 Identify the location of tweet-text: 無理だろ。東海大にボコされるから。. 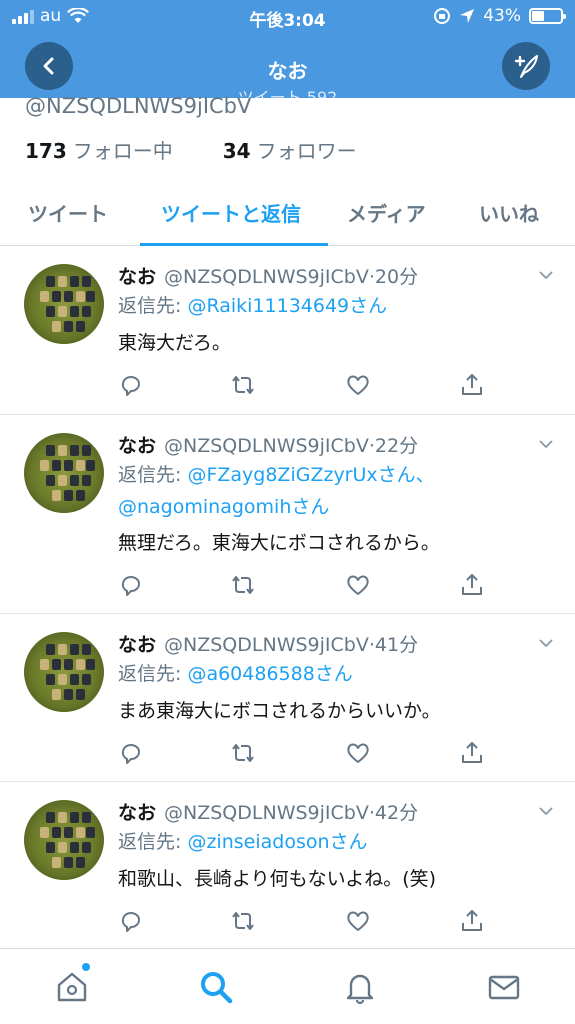
(279, 543).